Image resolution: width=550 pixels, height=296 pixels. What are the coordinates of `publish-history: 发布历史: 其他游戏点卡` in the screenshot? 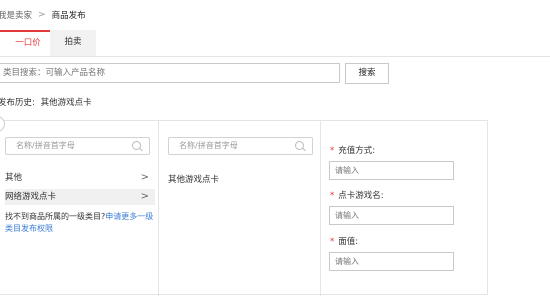 It's located at (46, 102).